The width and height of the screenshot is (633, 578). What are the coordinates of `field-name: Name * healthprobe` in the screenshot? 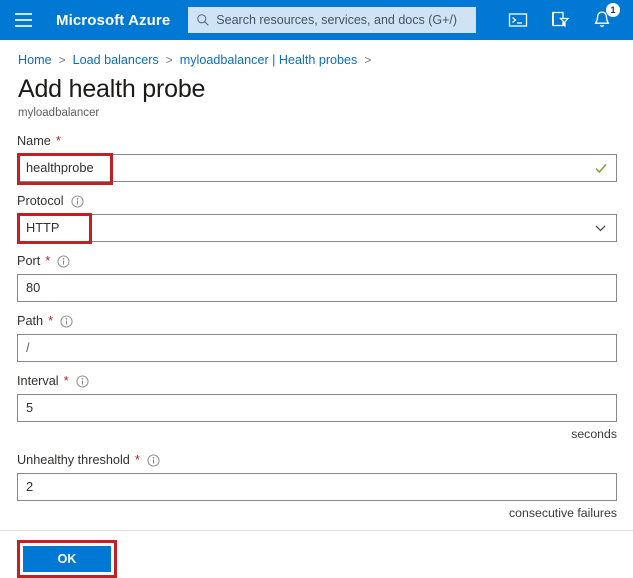 It's located at (317, 159).